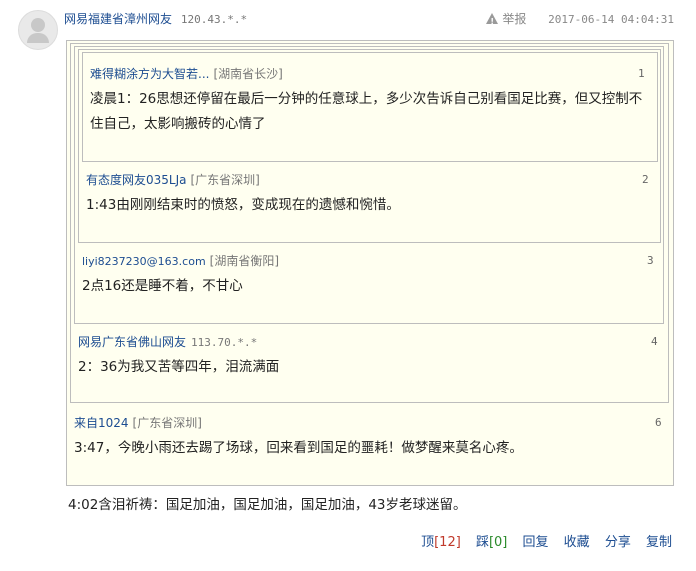 This screenshot has height=571, width=696. Describe the element at coordinates (618, 542) in the screenshot. I see `share-button: 分享` at that location.